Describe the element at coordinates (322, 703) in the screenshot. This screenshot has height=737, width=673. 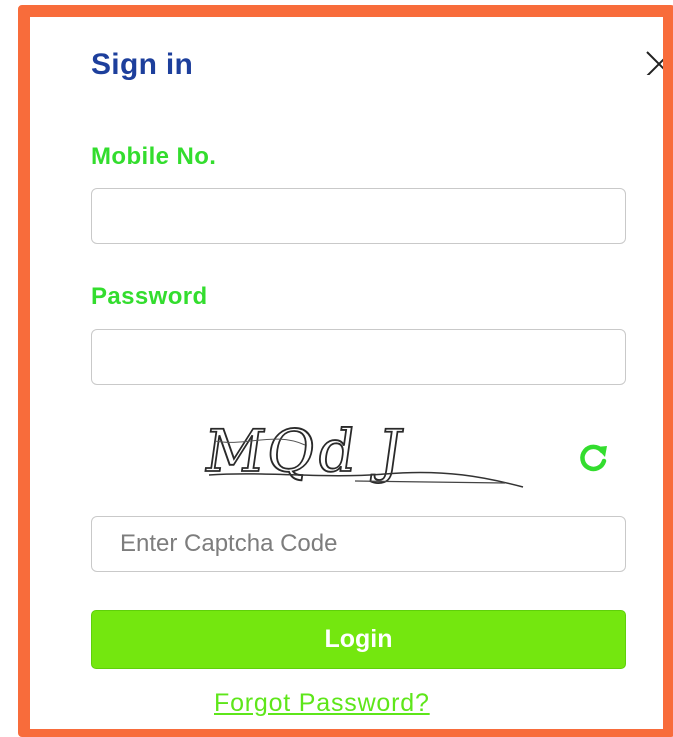
I see `forgot-password-link: Forgot Password?` at that location.